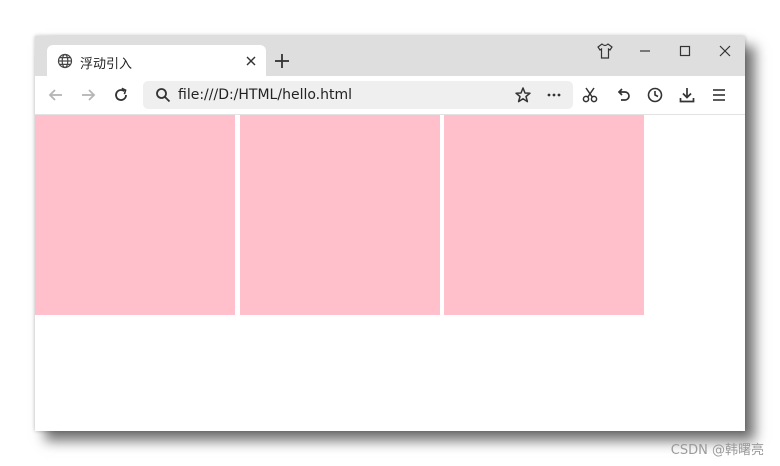 This screenshot has width=780, height=466. What do you see at coordinates (685, 51) in the screenshot?
I see `maximize-icon` at bounding box center [685, 51].